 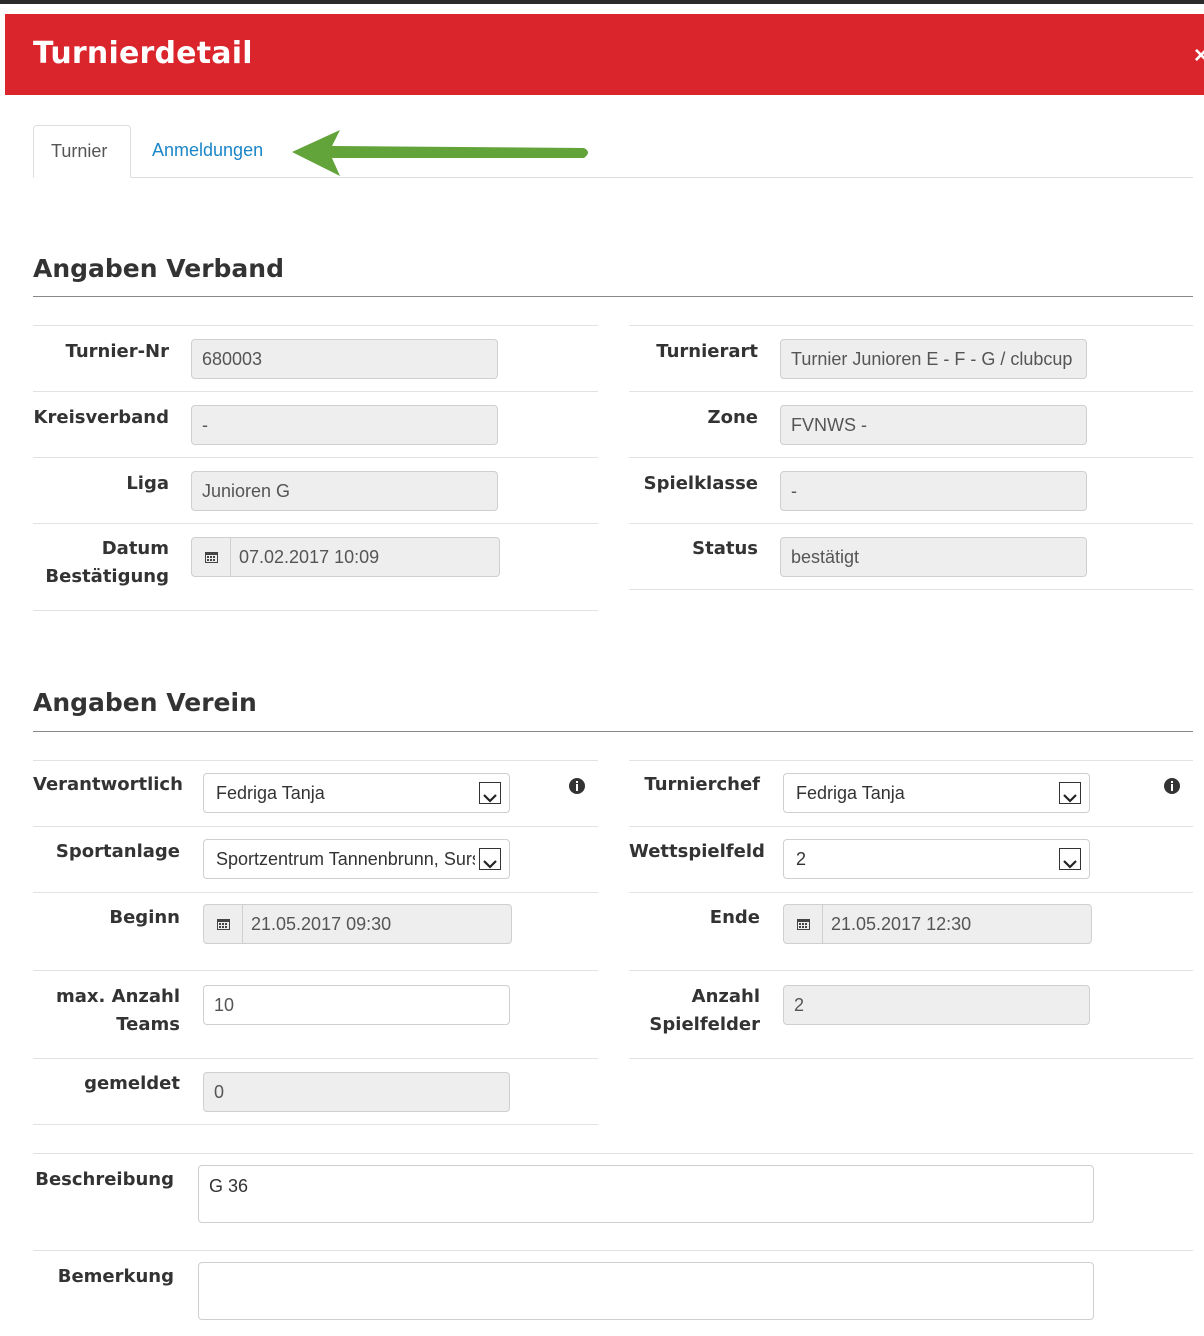 What do you see at coordinates (107, 576) in the screenshot?
I see `label-line: Bestätigung` at bounding box center [107, 576].